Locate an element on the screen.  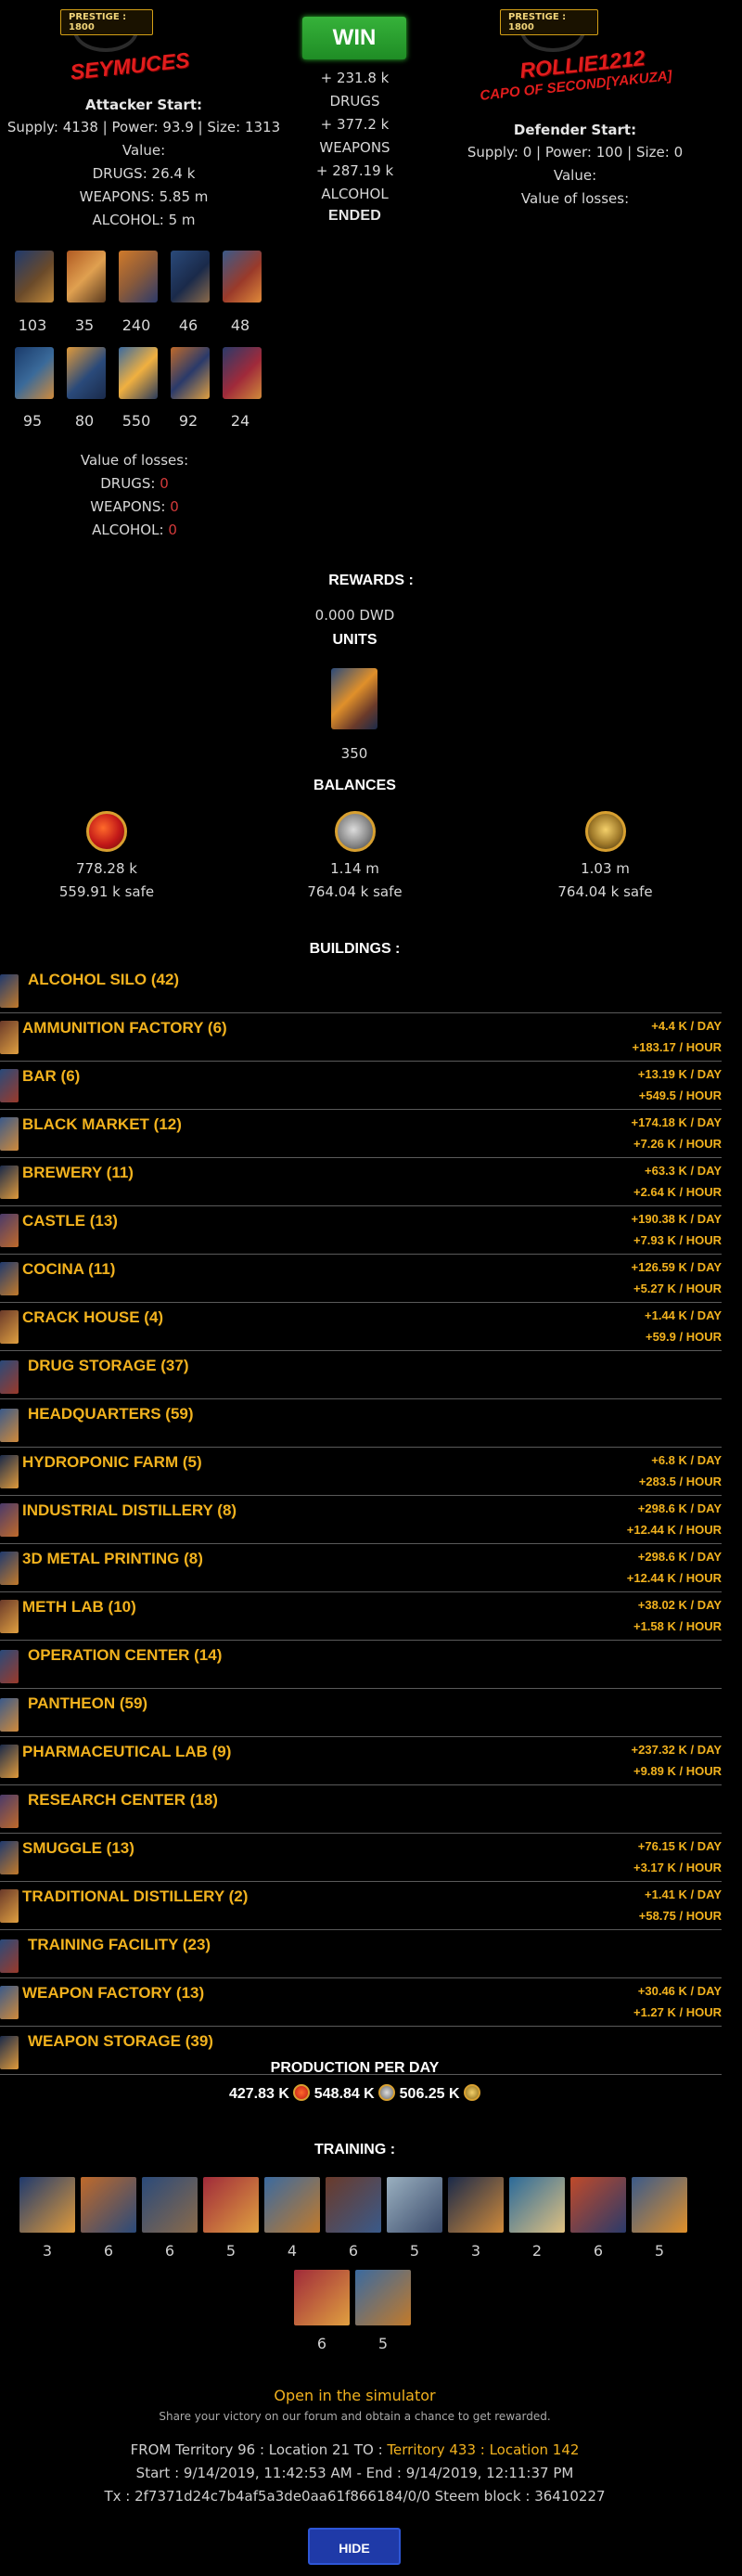
building-name: METH LAB (10) is located at coordinates (79, 1607).